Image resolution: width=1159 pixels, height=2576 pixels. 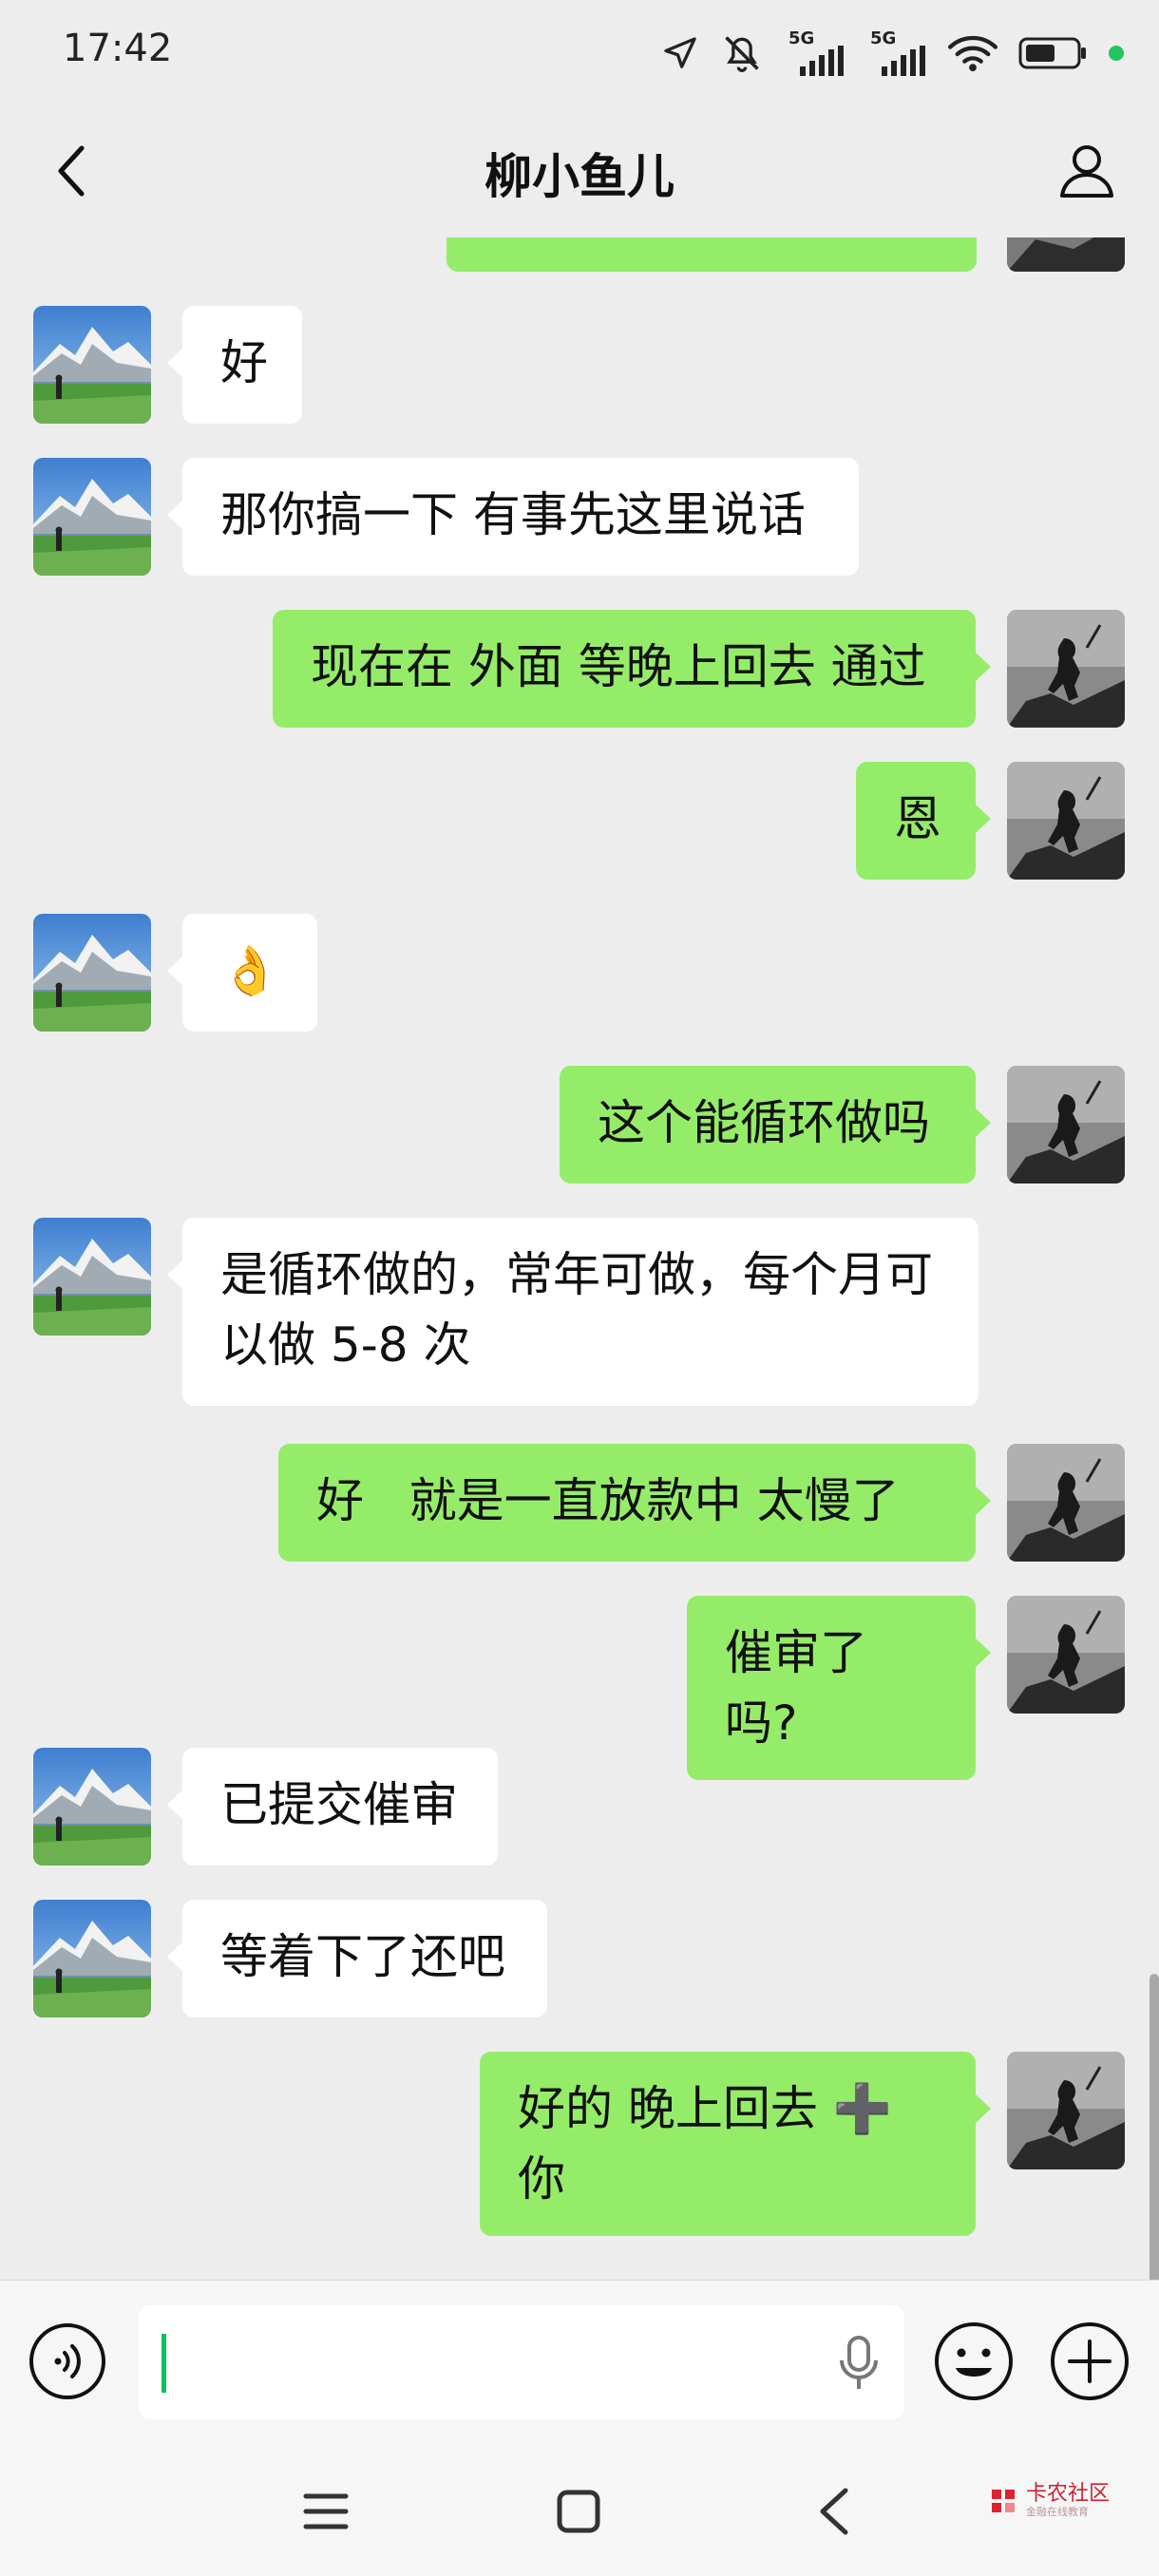 What do you see at coordinates (234, 365) in the screenshot?
I see `message-bubble: 好` at bounding box center [234, 365].